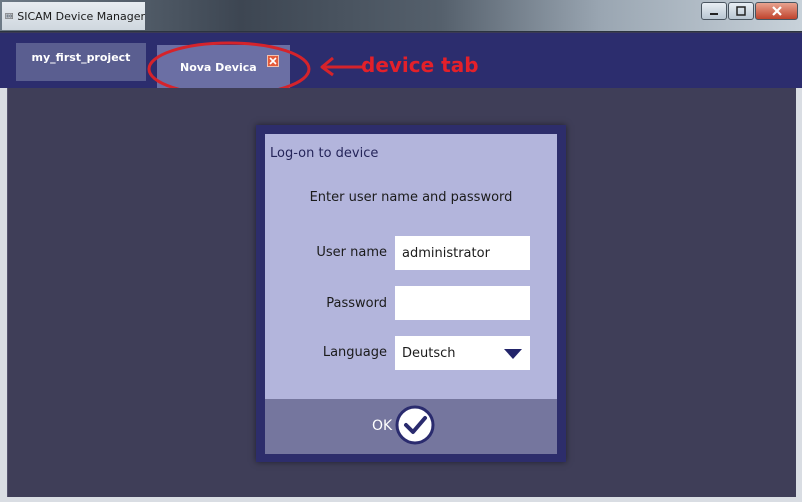 This screenshot has width=802, height=502. Describe the element at coordinates (382, 426) in the screenshot. I see `ok-label: OK` at that location.